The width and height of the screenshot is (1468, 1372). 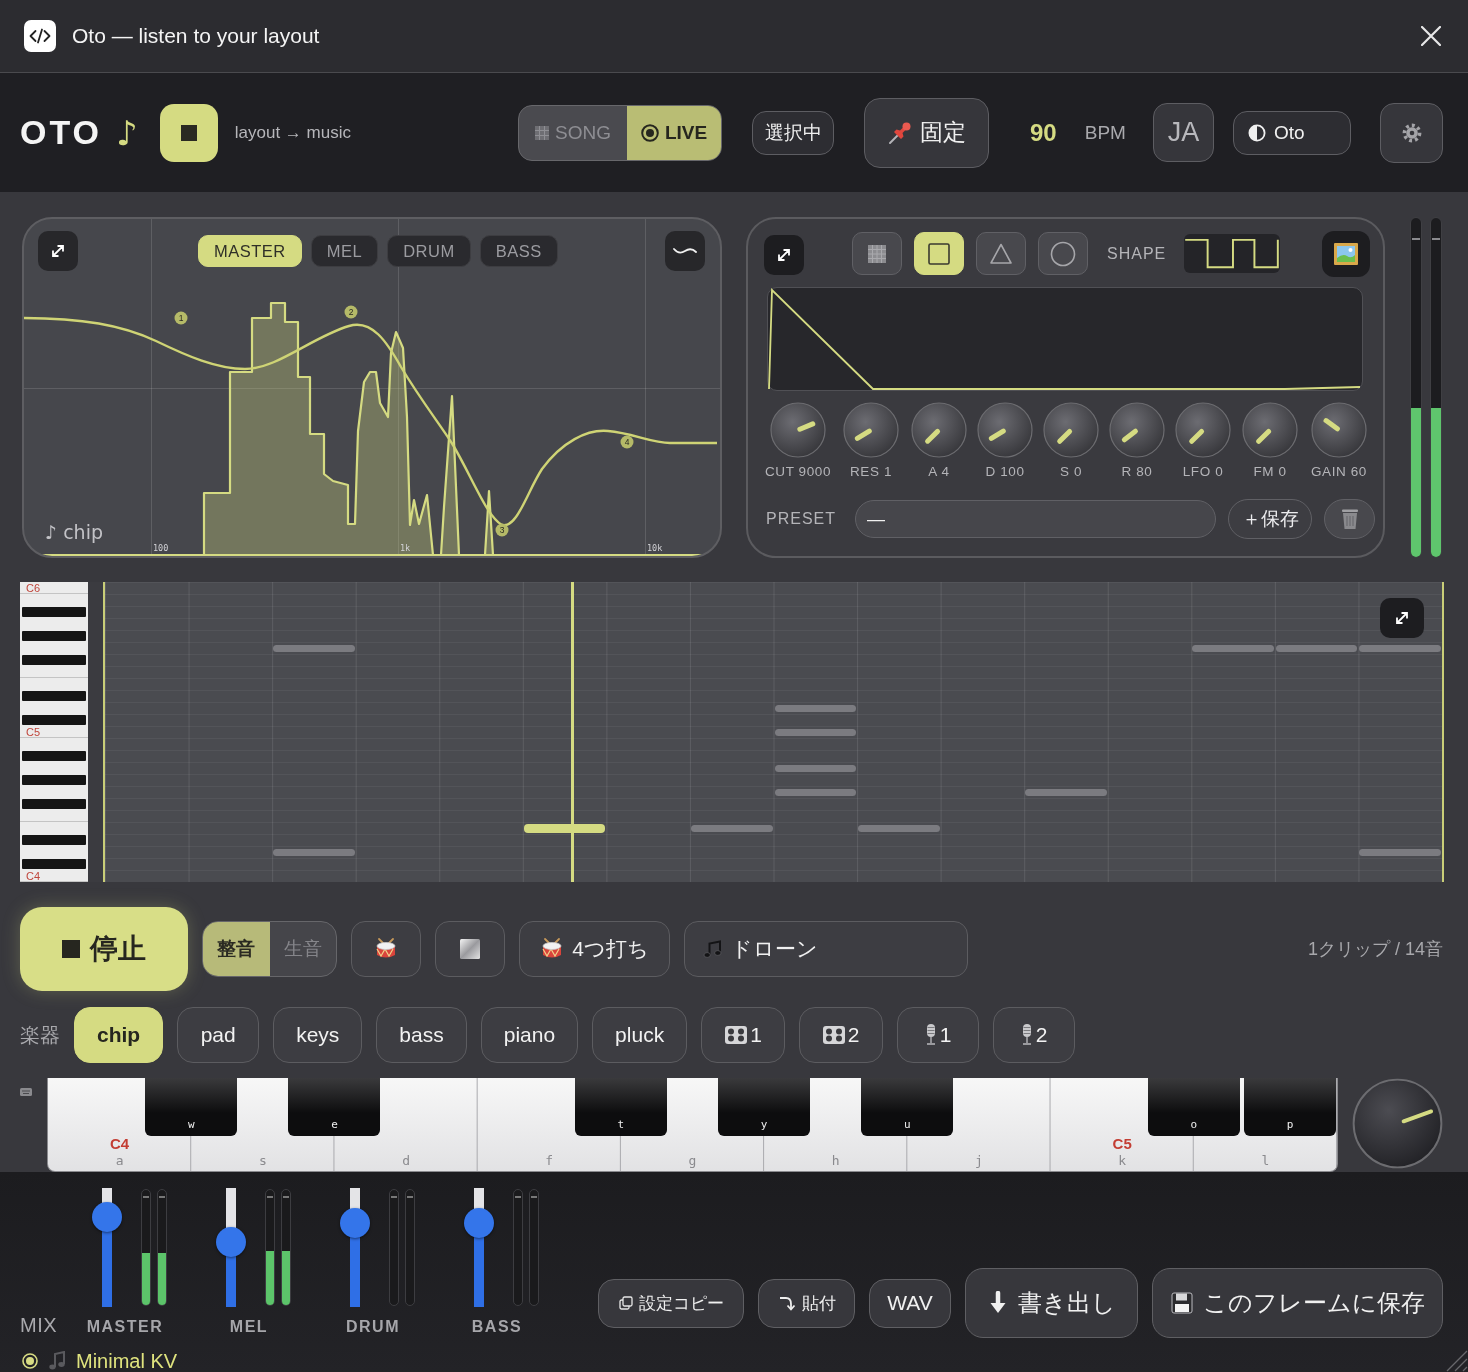 I want to click on piano-key: u, so click(x=907, y=1107).